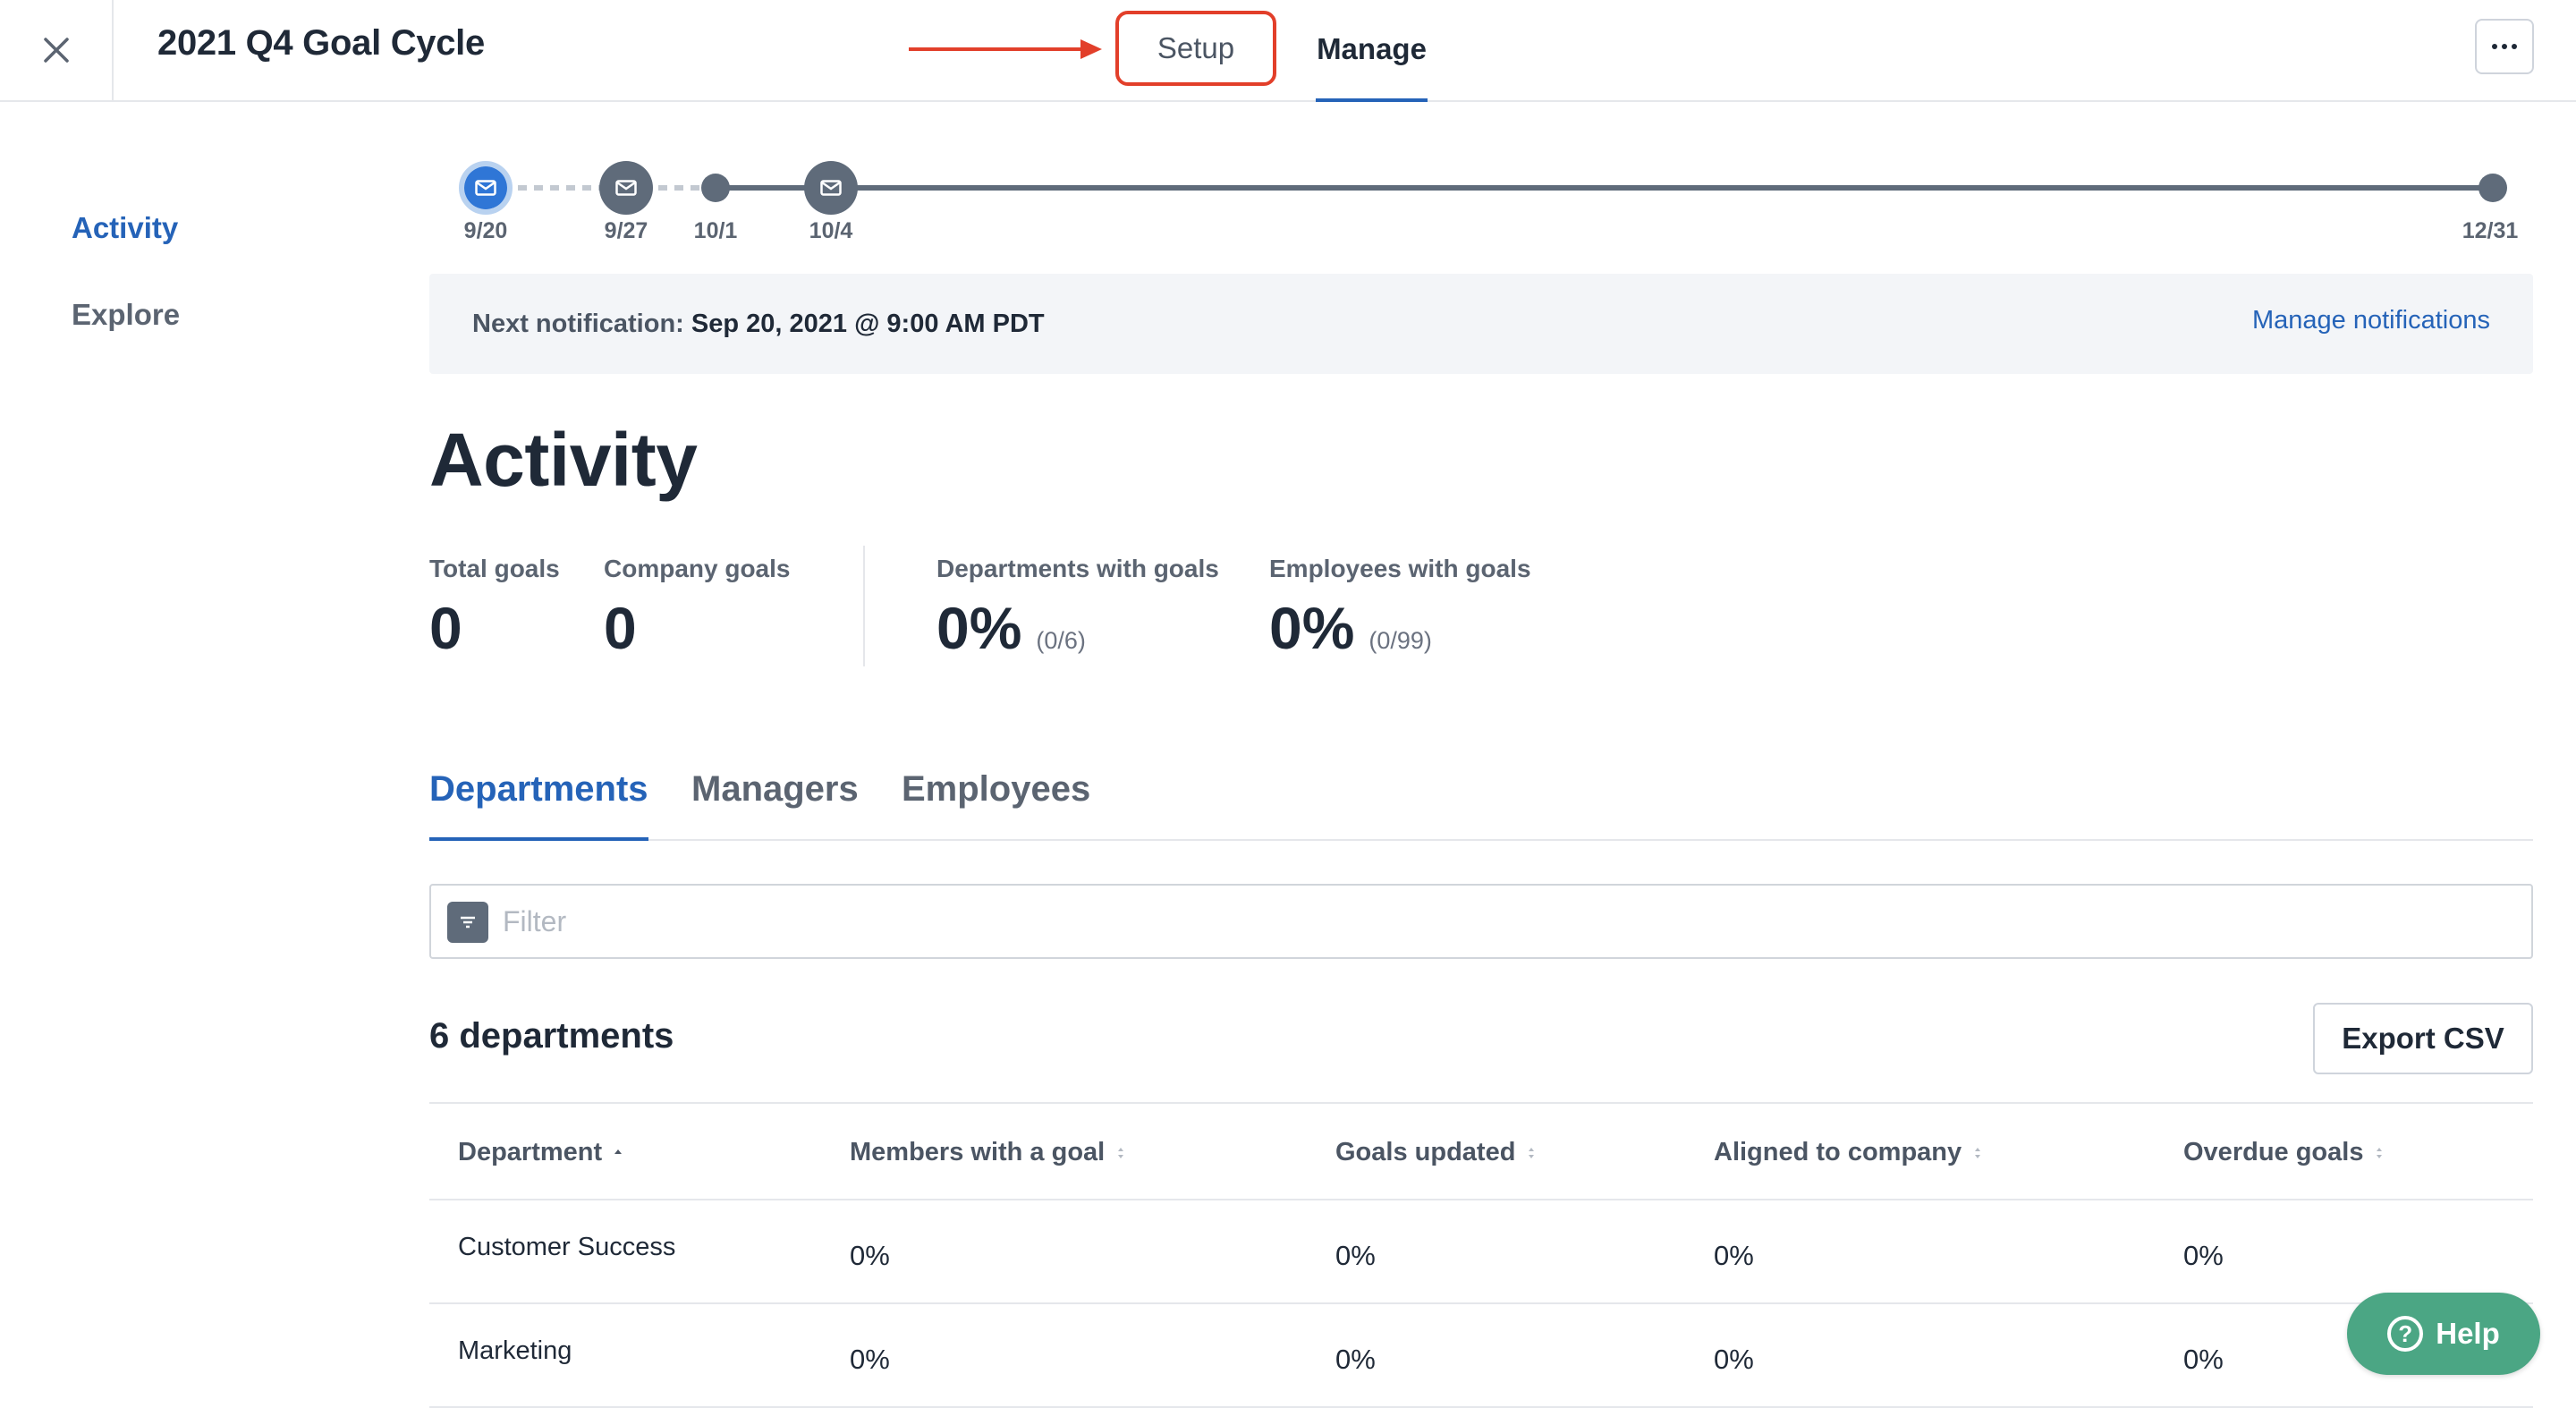 The width and height of the screenshot is (2576, 1408). Describe the element at coordinates (1489, 188) in the screenshot. I see `timeline-track` at that location.